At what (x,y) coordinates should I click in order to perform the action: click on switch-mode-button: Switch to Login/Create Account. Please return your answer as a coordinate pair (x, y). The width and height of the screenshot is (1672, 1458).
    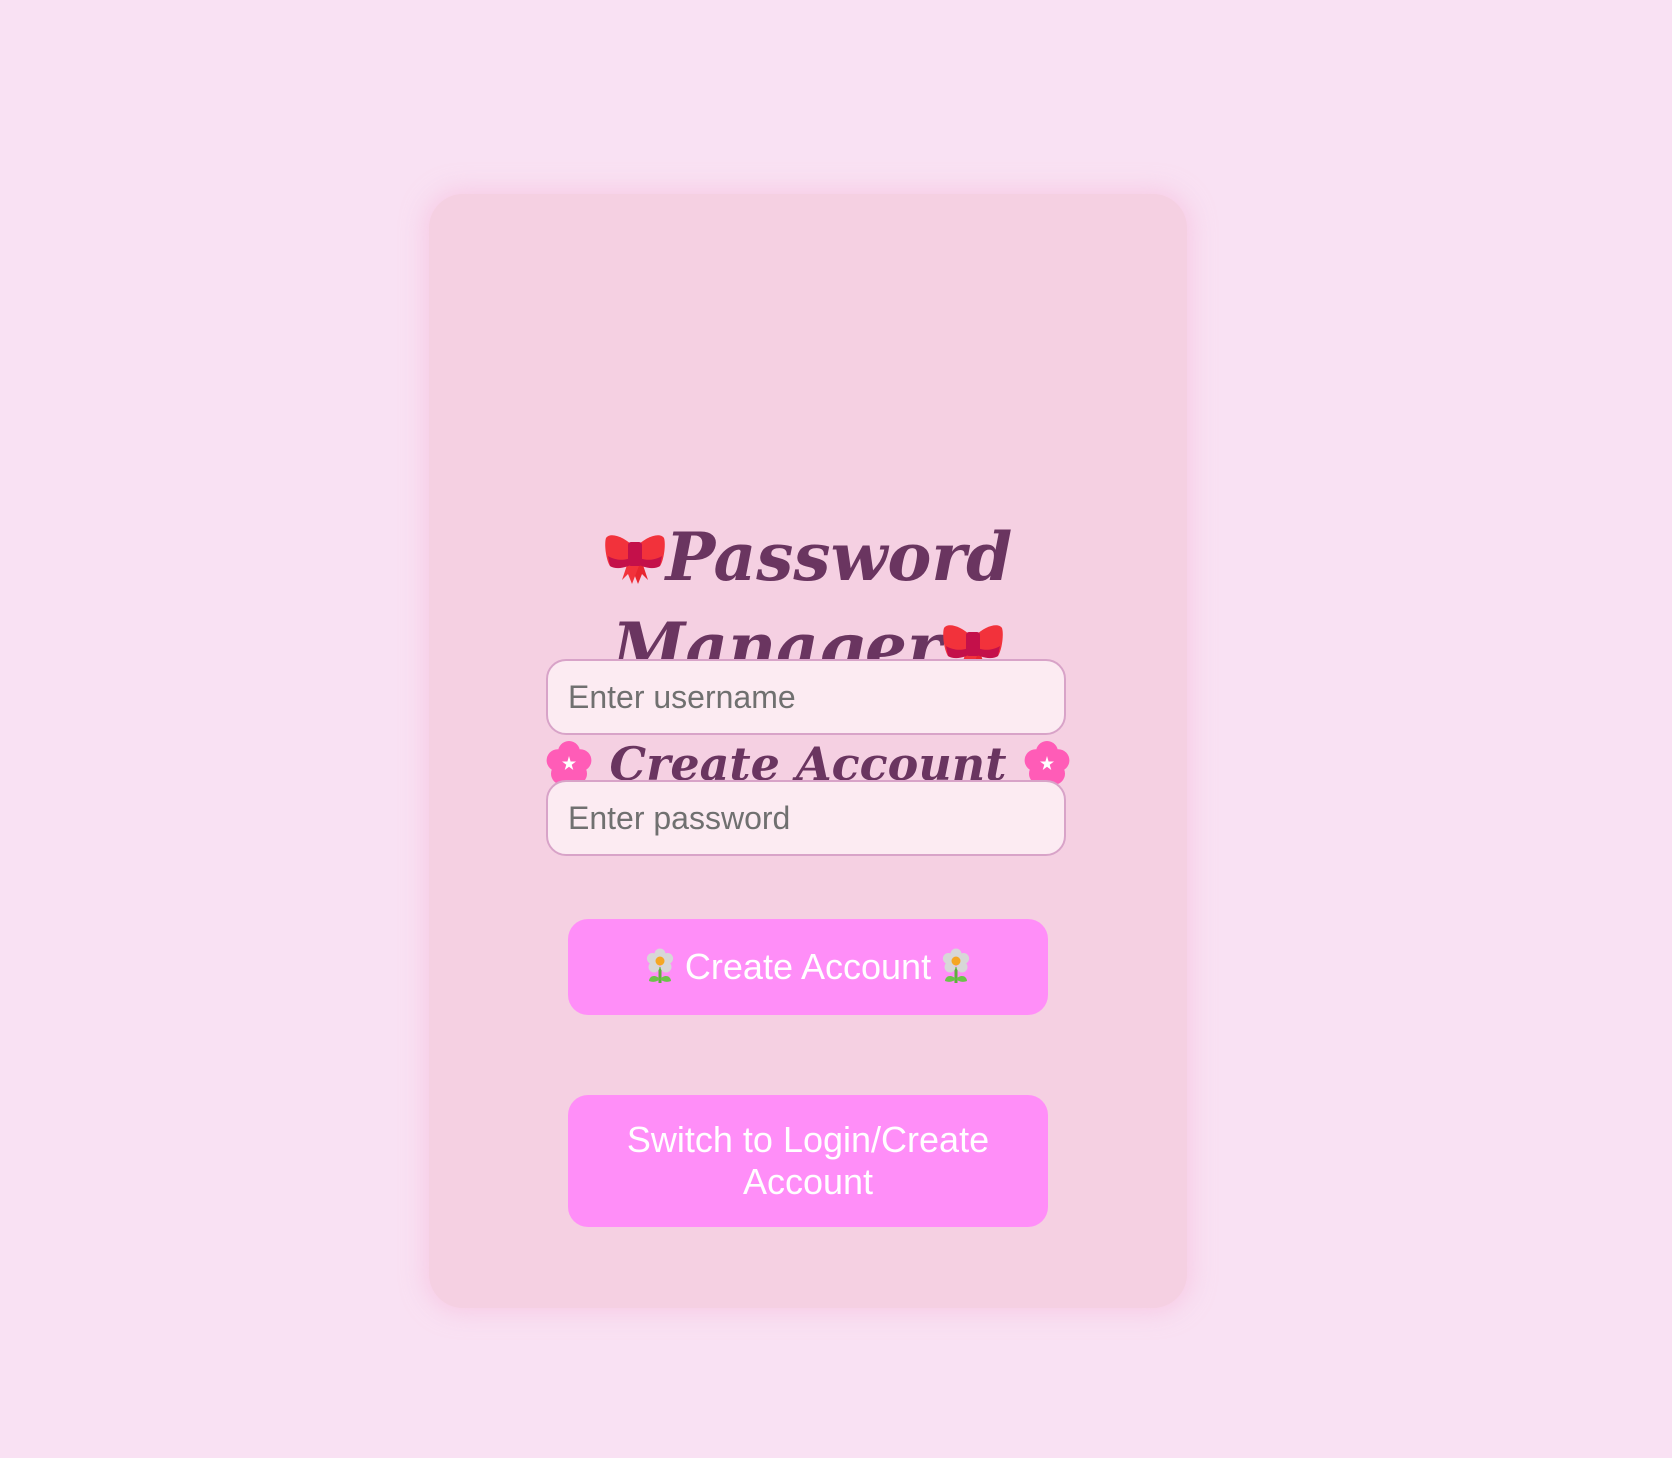
    Looking at the image, I should click on (808, 1161).